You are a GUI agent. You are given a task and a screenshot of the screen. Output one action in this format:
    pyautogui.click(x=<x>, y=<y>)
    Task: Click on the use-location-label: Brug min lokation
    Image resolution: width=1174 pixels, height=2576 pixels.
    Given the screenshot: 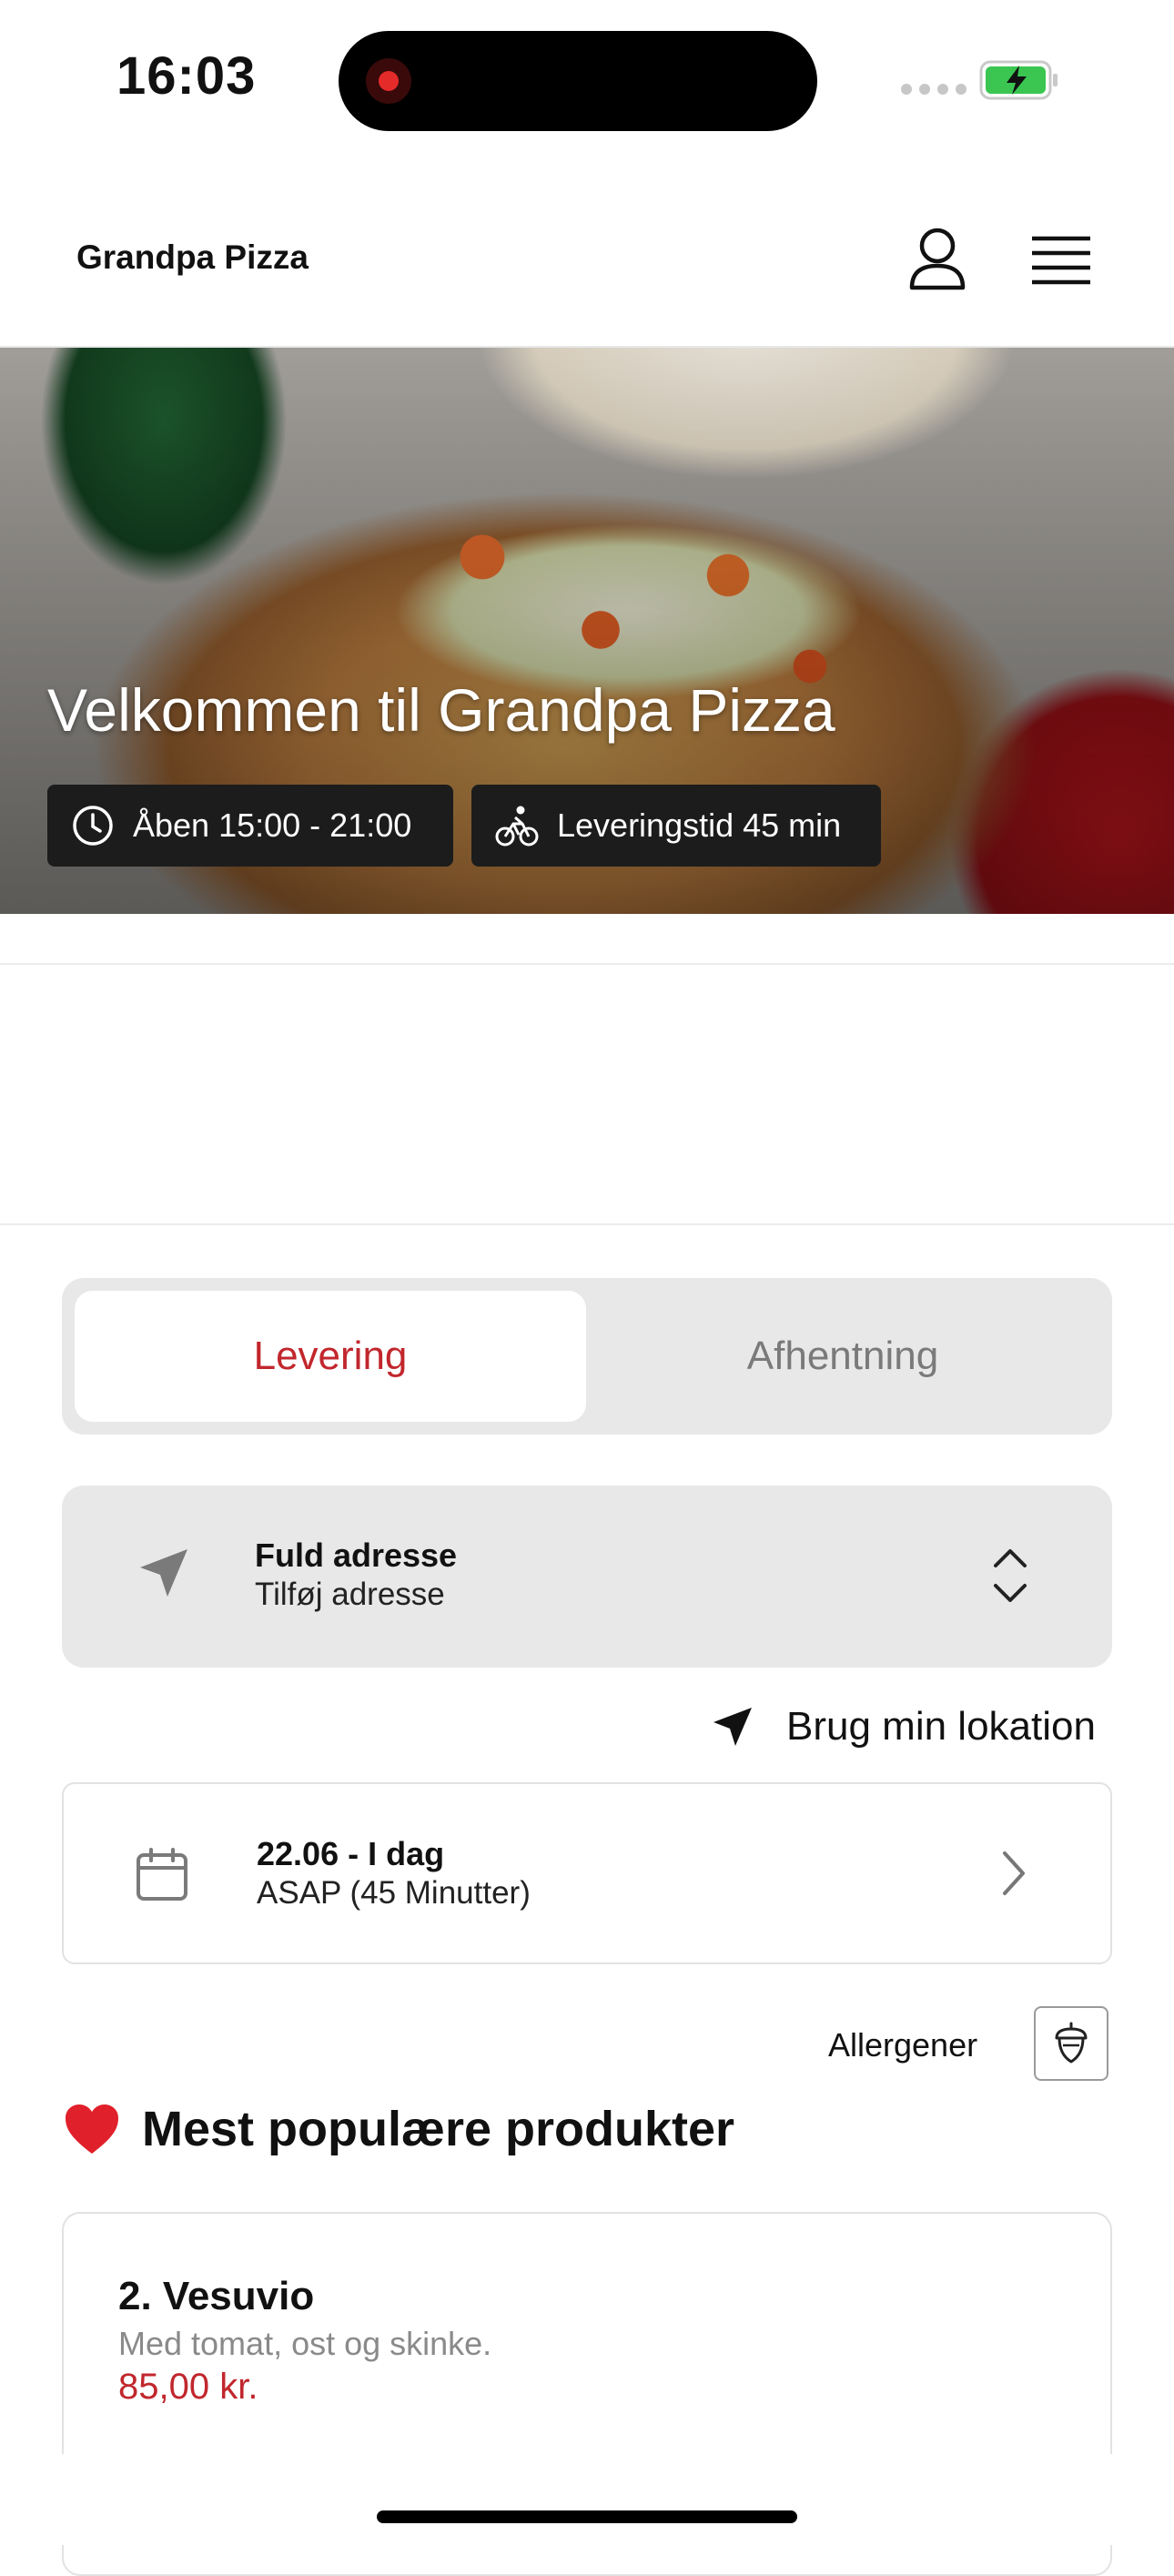 What is the action you would take?
    pyautogui.click(x=941, y=1726)
    